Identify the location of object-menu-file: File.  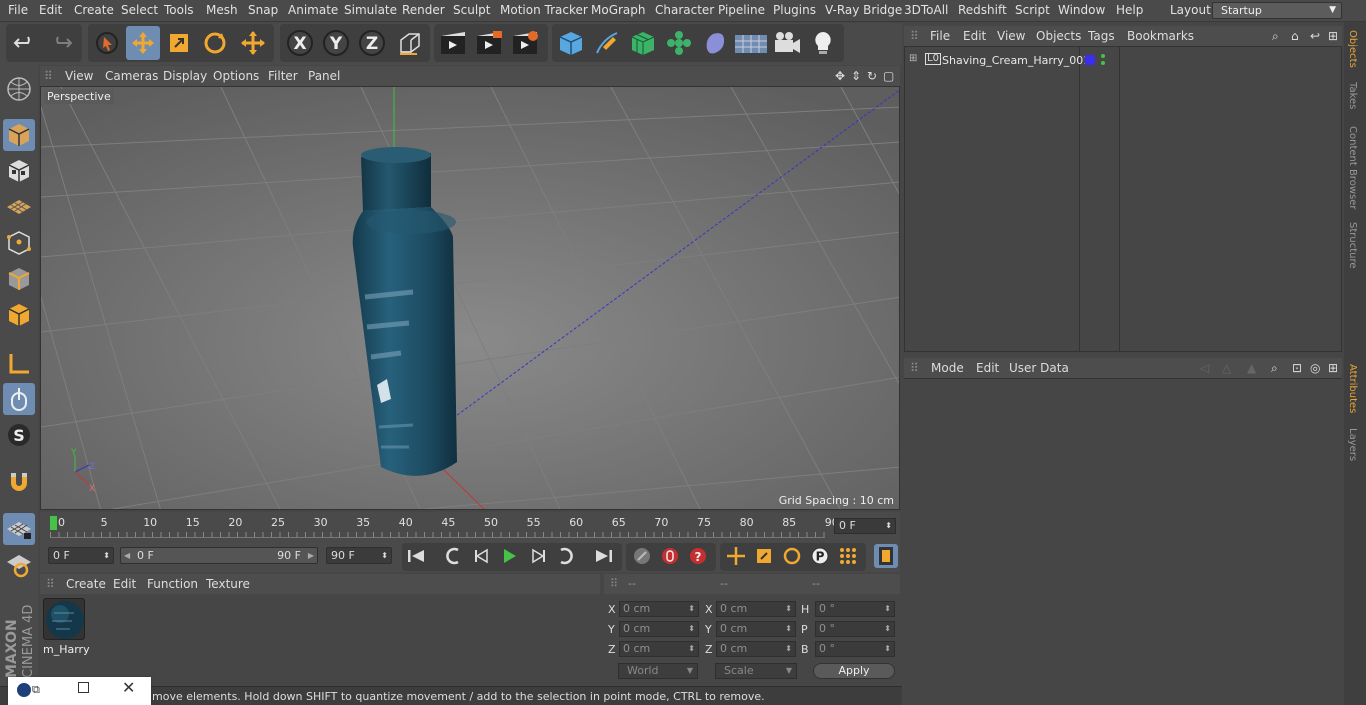
(940, 36).